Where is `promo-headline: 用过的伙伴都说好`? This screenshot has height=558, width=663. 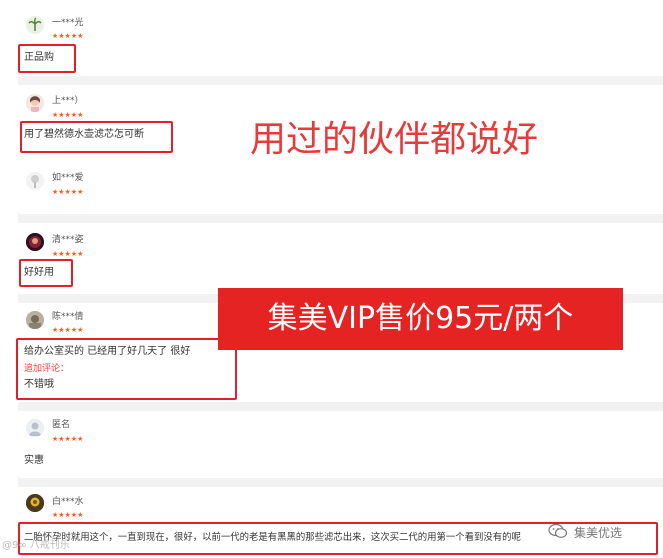
promo-headline: 用过的伙伴都说好 is located at coordinates (394, 139).